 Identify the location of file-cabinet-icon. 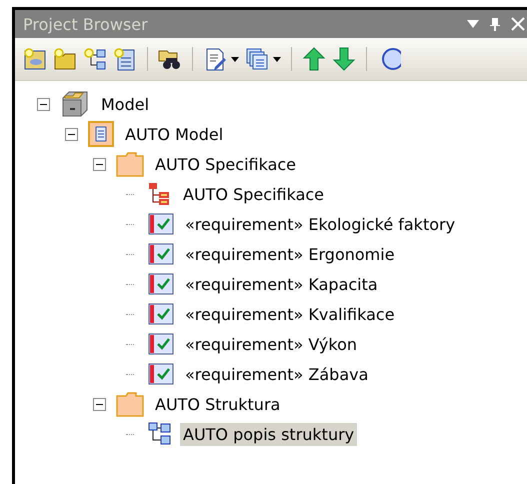
(75, 104).